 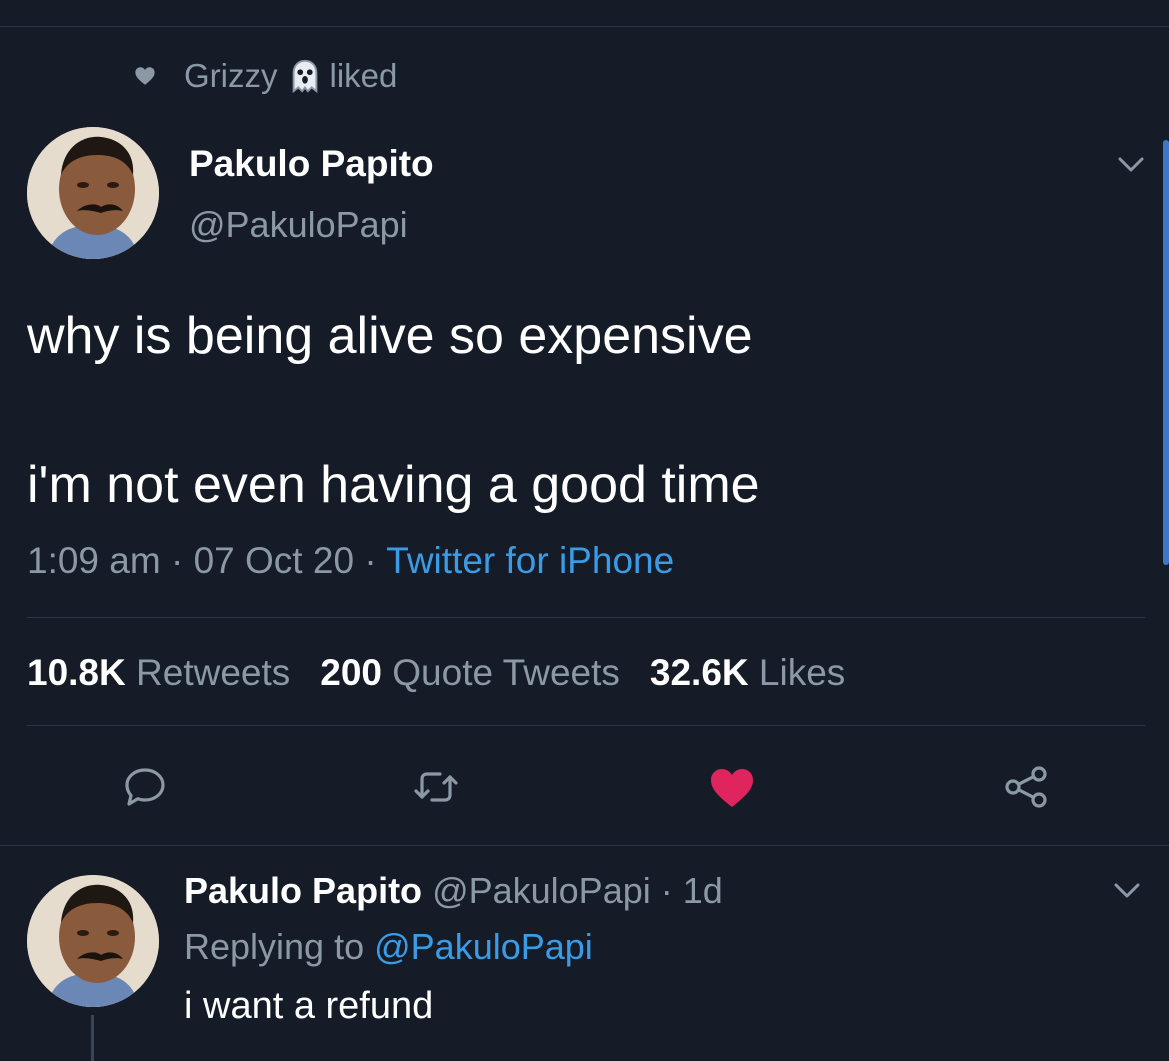 I want to click on replying-to: Replying to @PakuloPapi, so click(x=388, y=947).